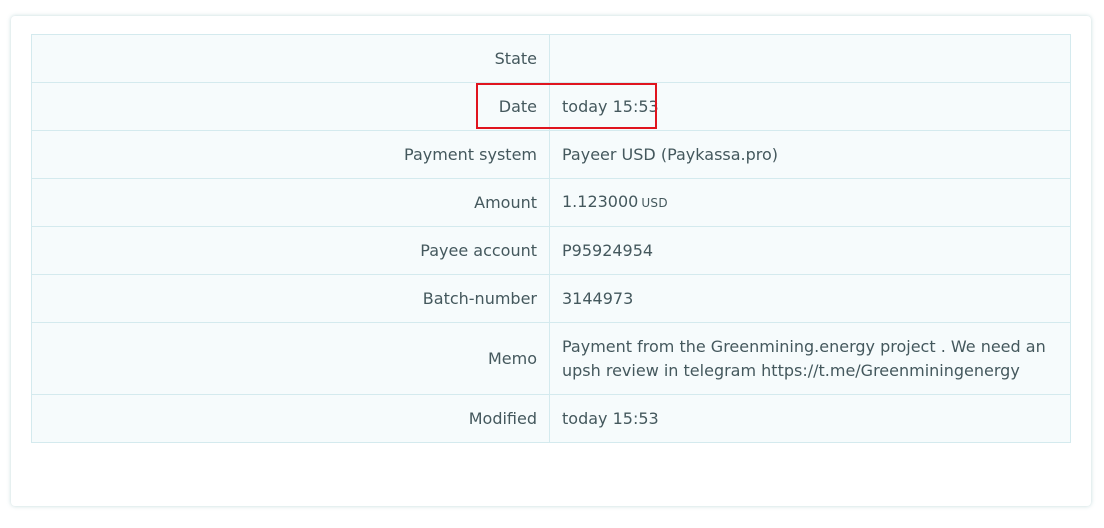  I want to click on table-row: Date today 15:53, so click(551, 106).